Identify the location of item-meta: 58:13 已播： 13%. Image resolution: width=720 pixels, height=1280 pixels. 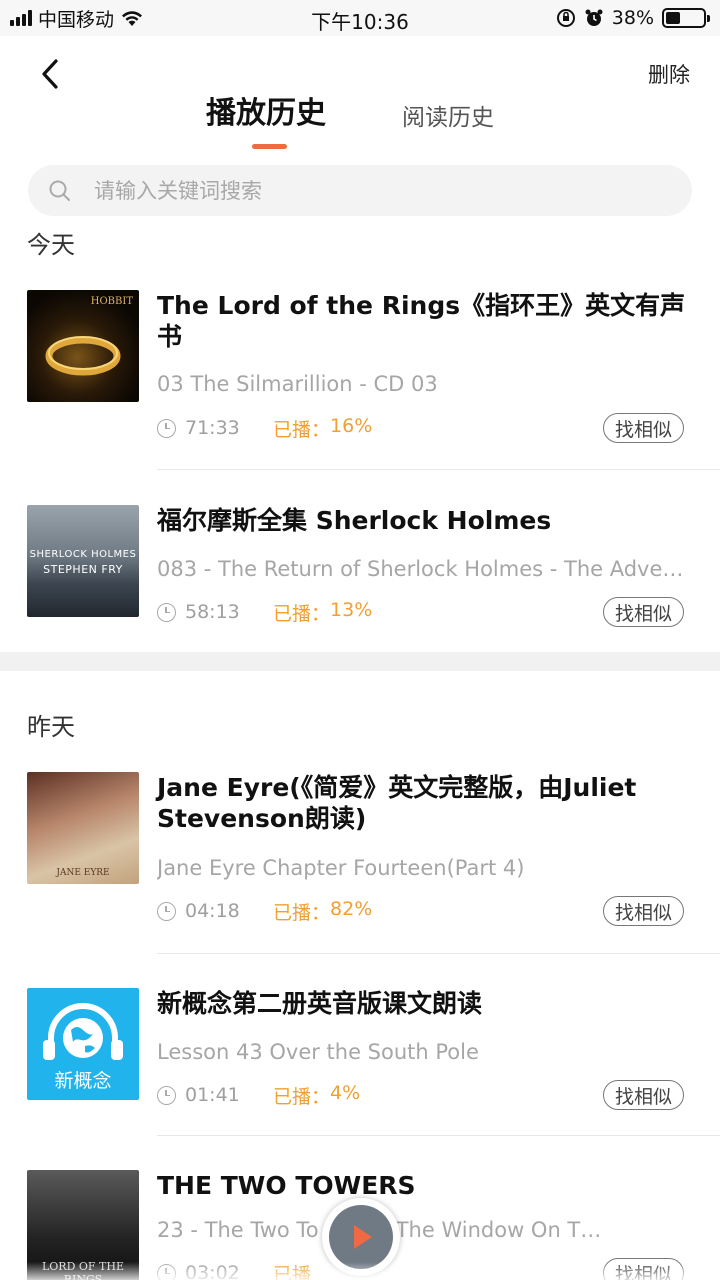
(264, 612).